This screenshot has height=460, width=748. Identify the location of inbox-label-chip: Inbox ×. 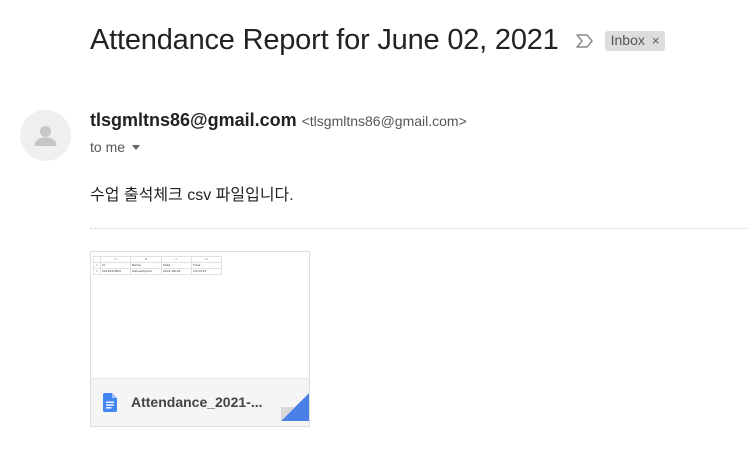
(635, 40).